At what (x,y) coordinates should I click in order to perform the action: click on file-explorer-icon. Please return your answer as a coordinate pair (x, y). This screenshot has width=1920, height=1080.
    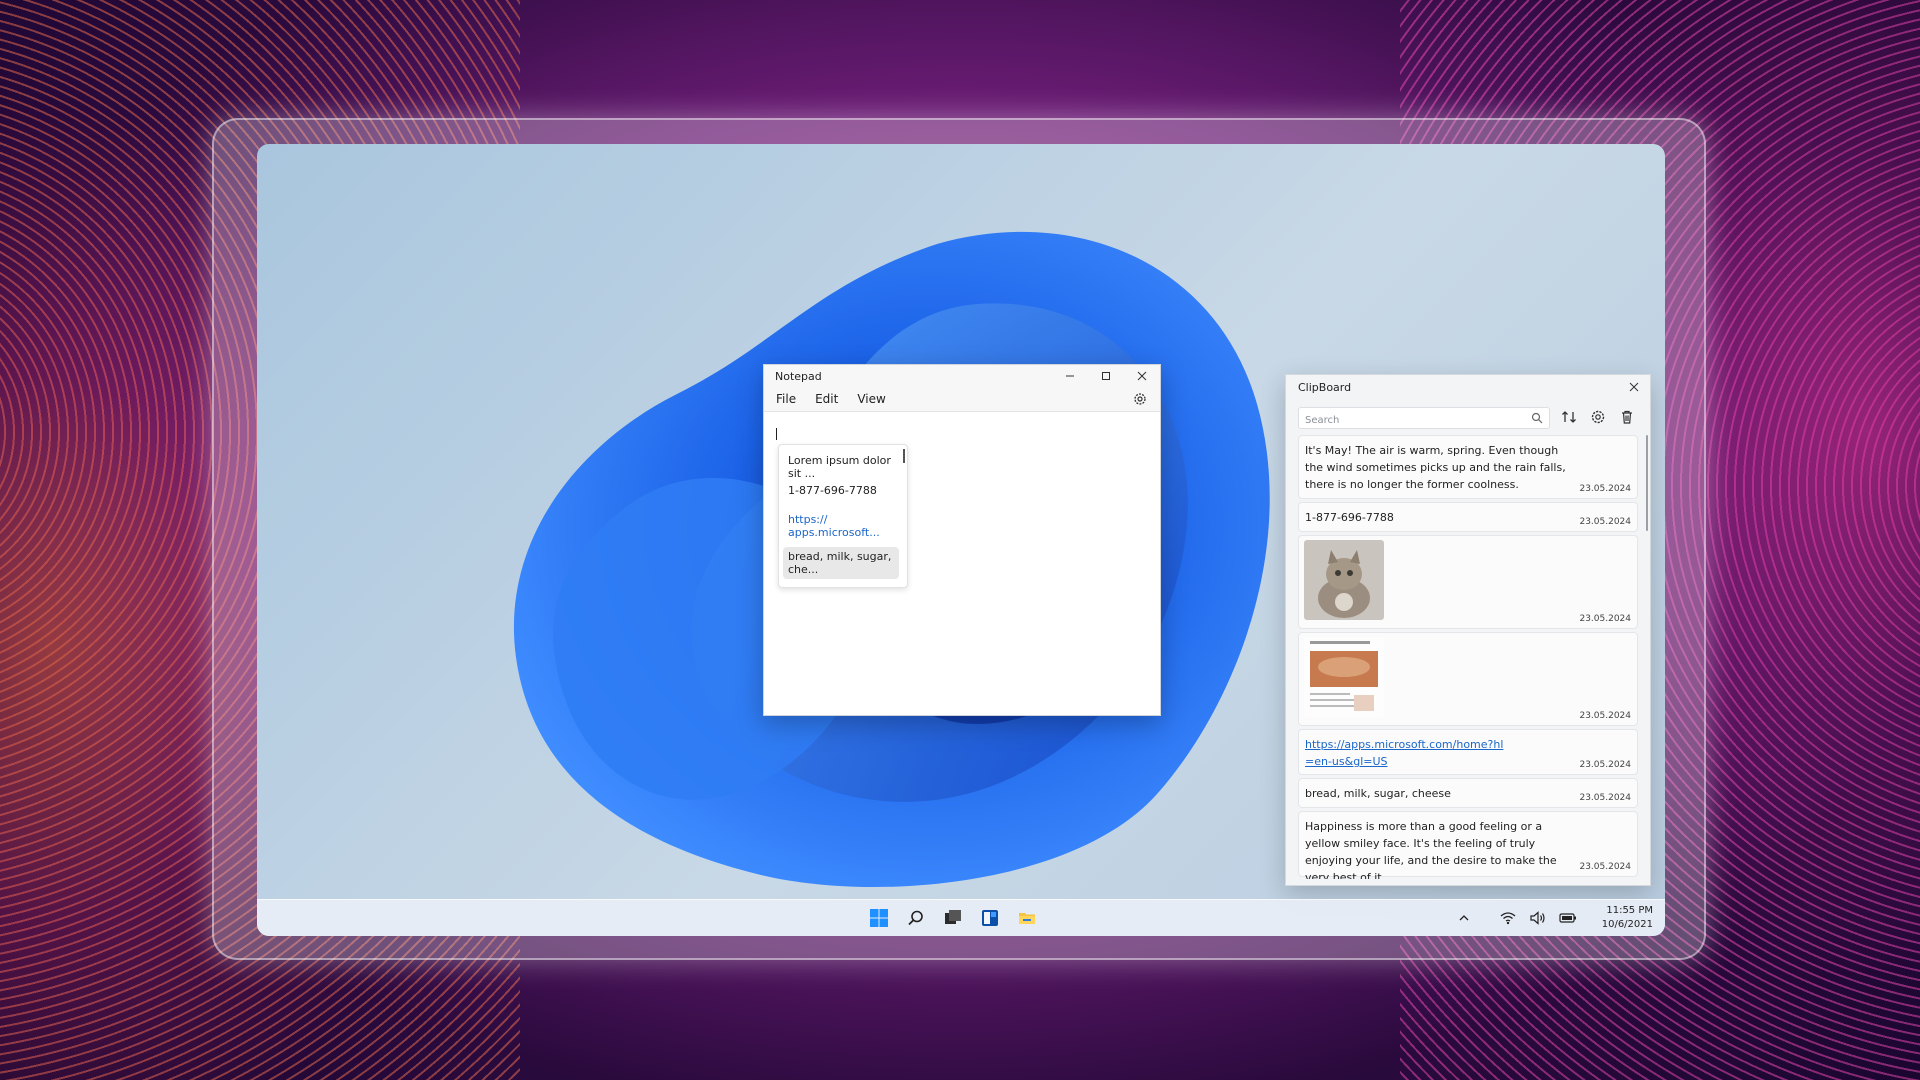
    Looking at the image, I should click on (1027, 918).